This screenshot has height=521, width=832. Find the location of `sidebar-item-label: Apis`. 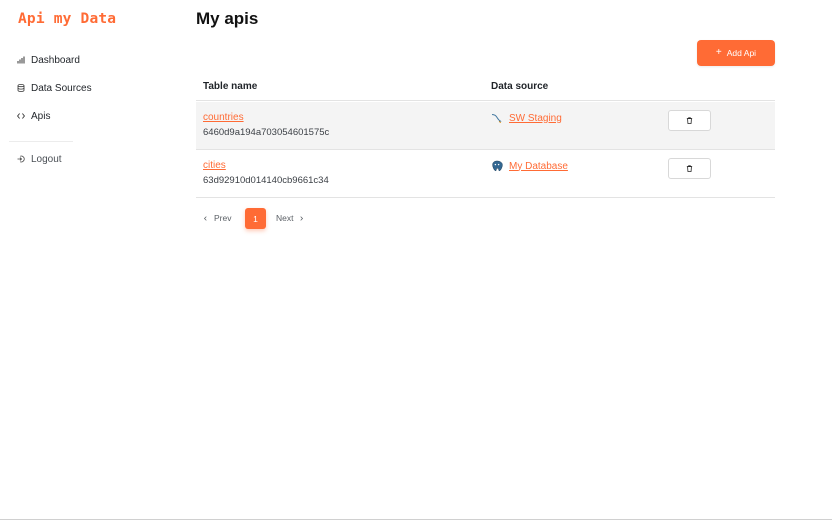

sidebar-item-label: Apis is located at coordinates (41, 116).